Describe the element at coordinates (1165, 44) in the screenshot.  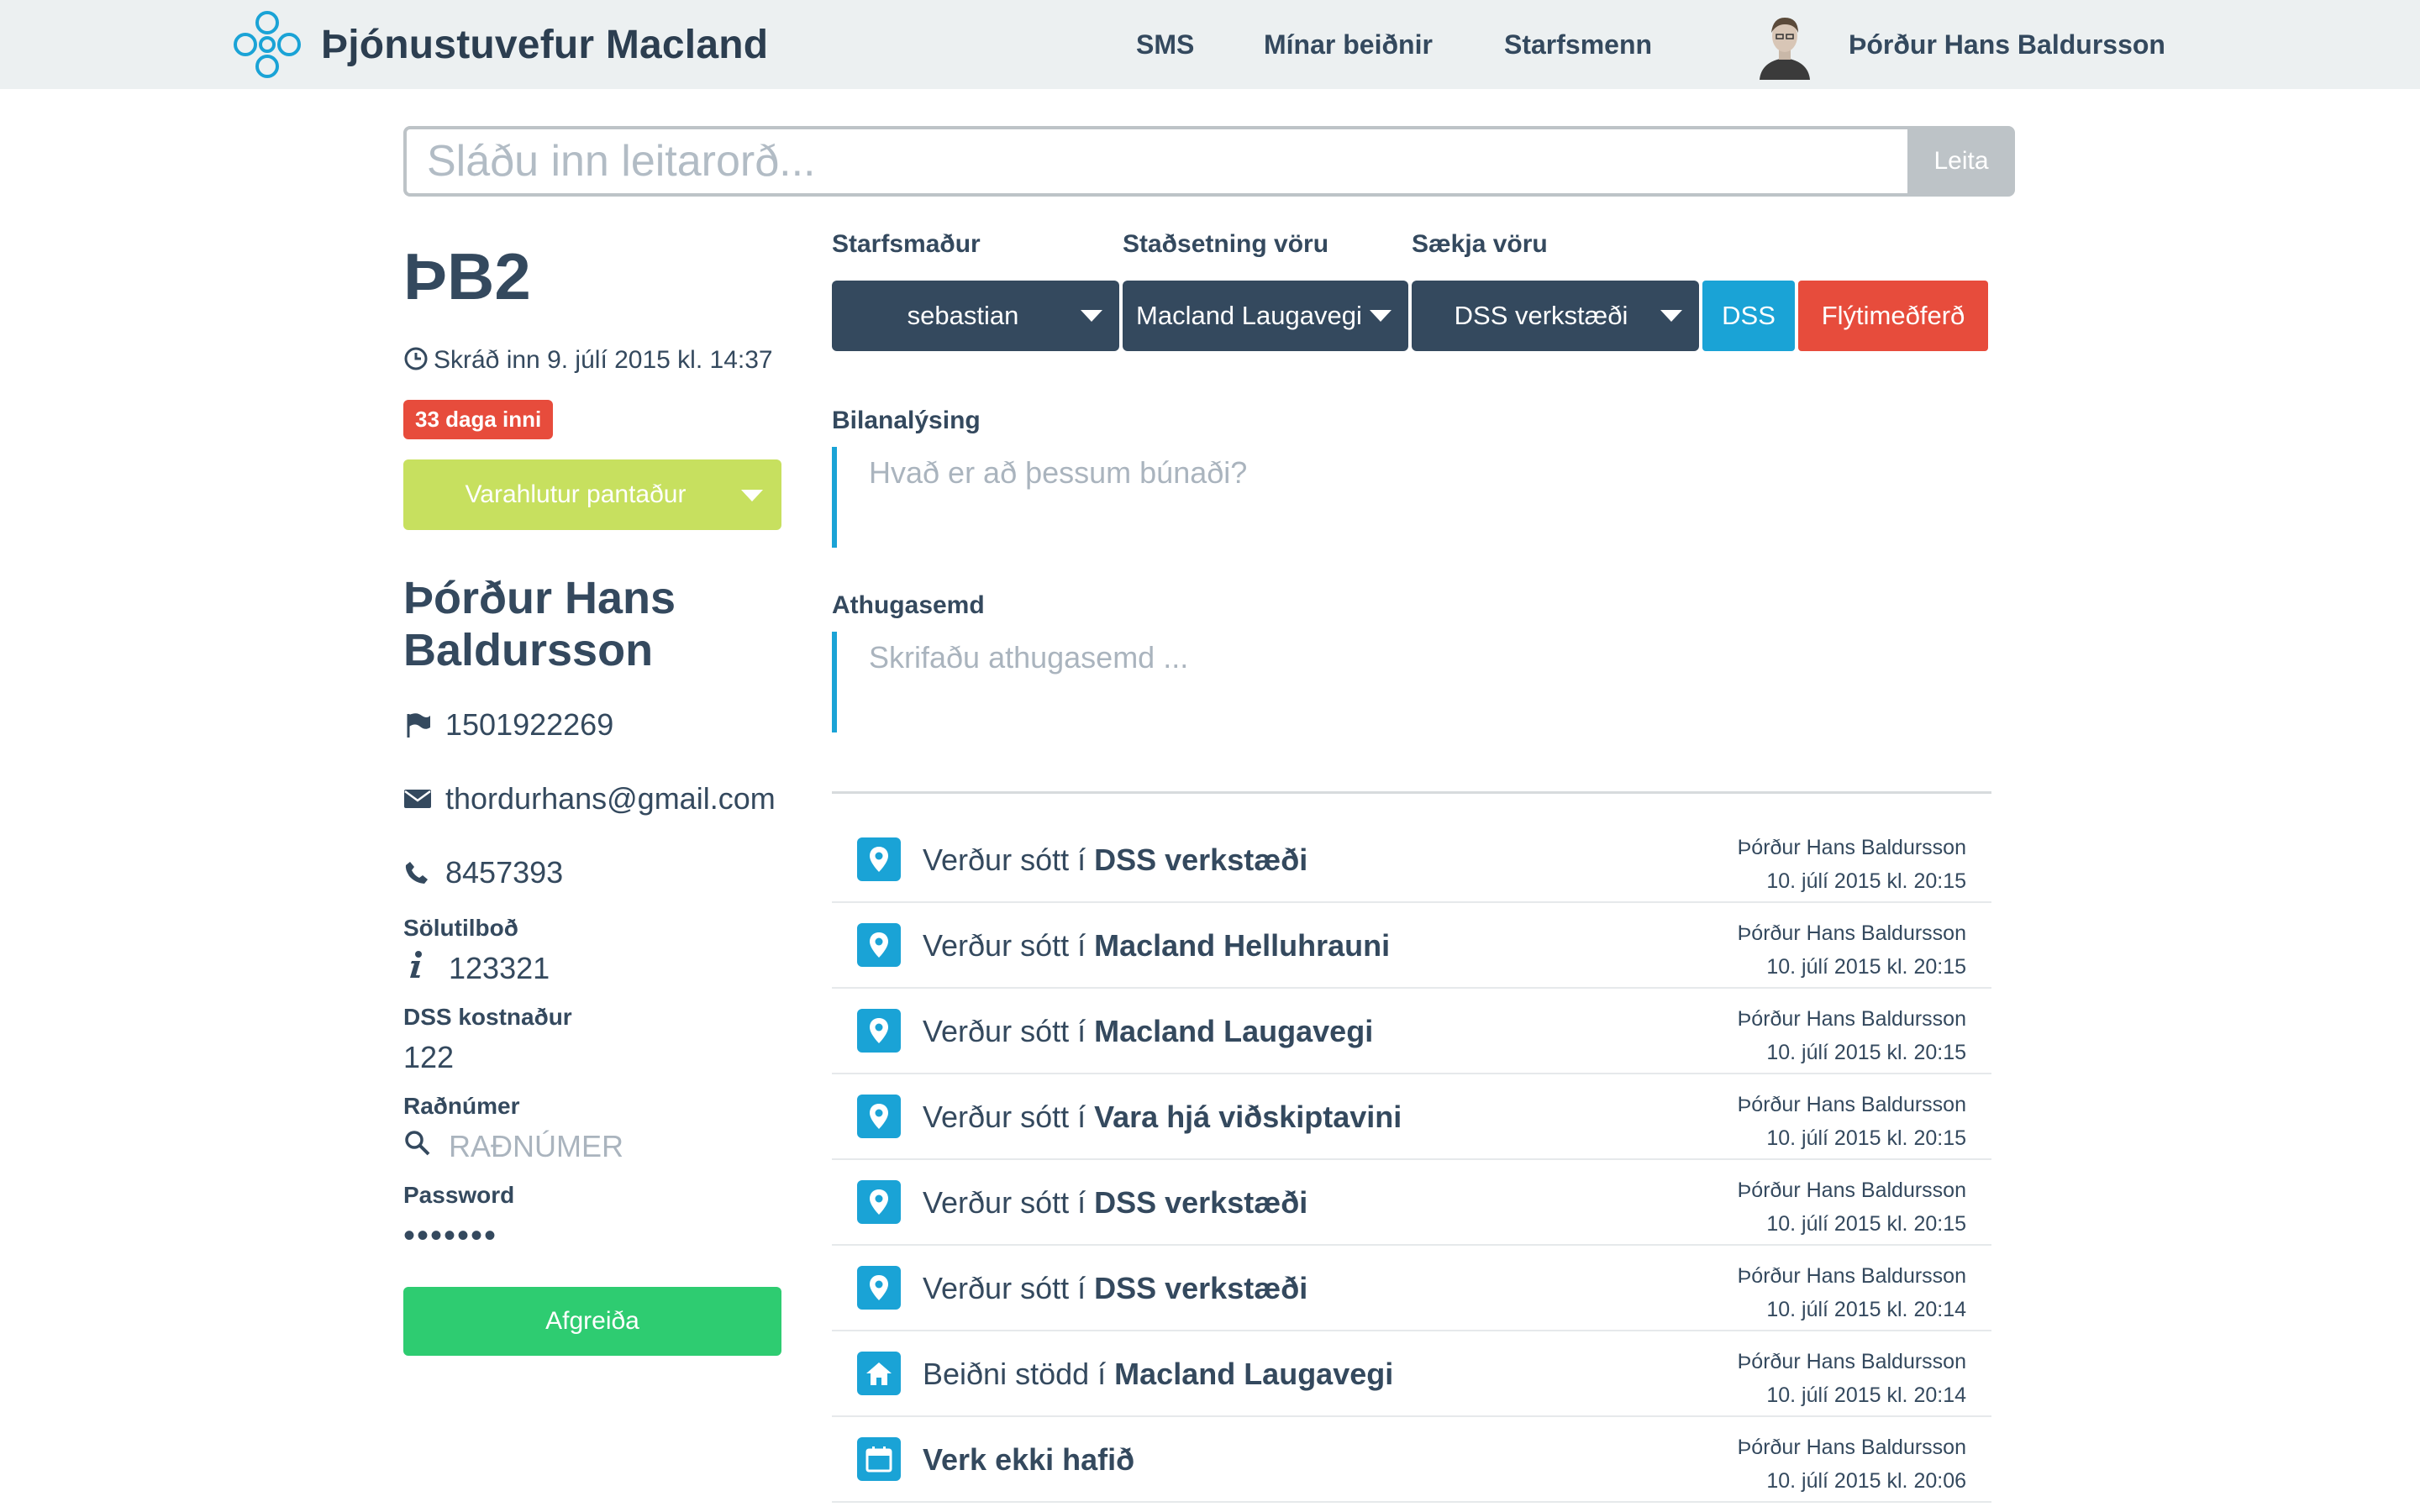
I see `nav-sms: SMS` at that location.